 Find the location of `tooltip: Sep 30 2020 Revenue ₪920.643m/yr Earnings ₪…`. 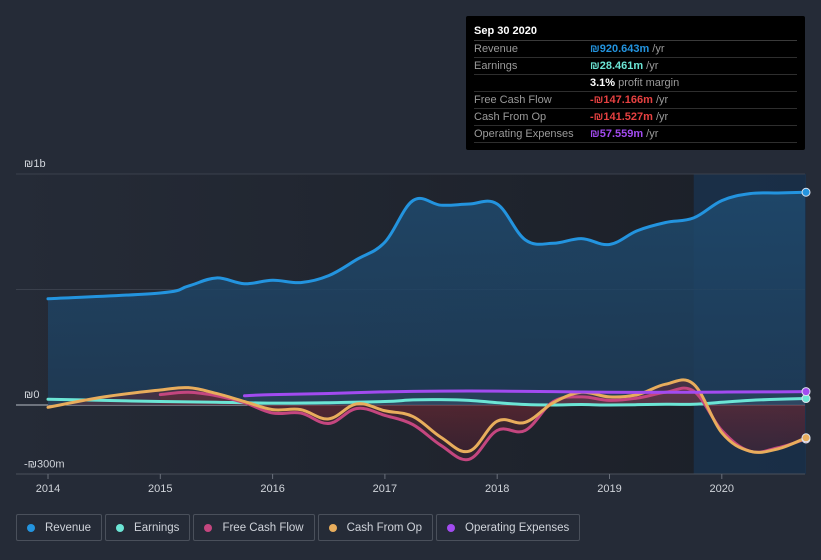

tooltip: Sep 30 2020 Revenue ₪920.643m/yr Earnings ₪… is located at coordinates (635, 83).